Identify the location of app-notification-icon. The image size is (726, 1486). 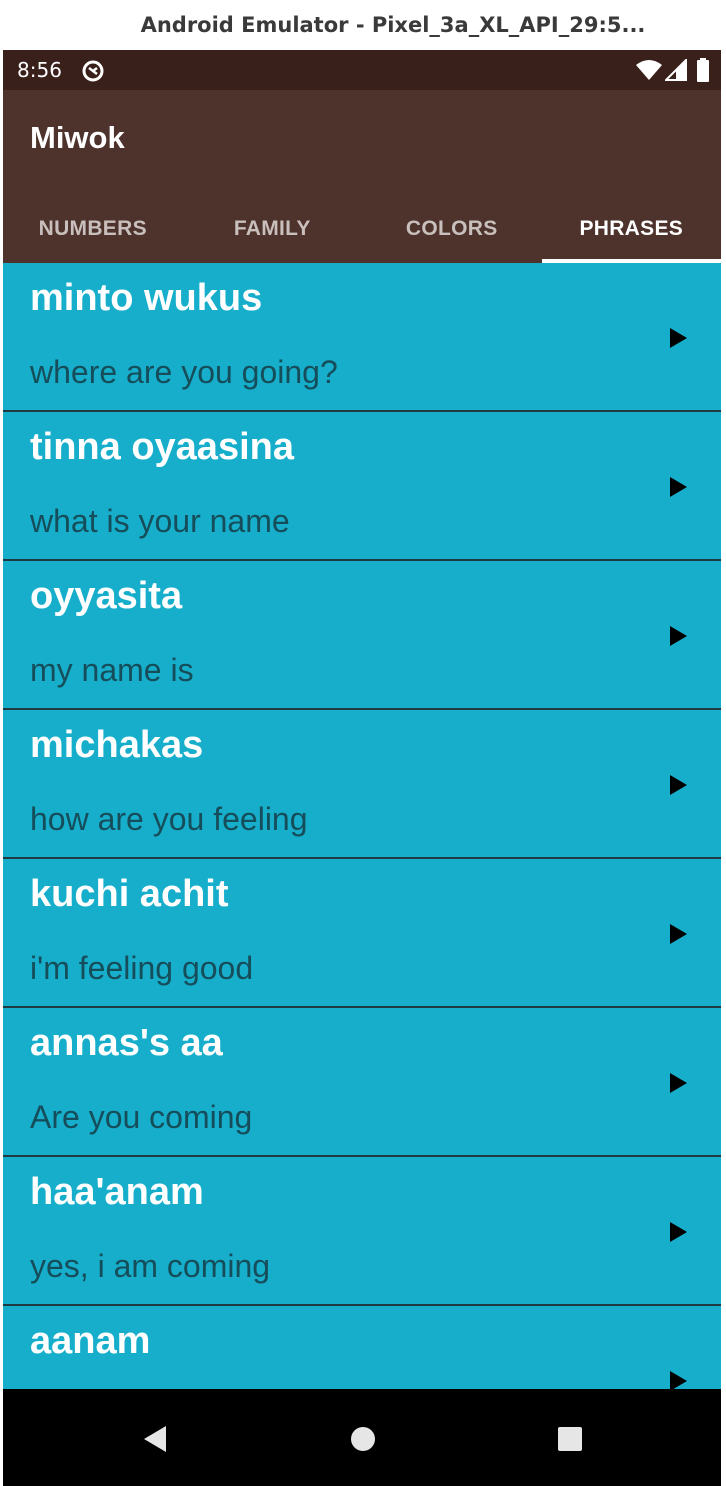
(93, 71).